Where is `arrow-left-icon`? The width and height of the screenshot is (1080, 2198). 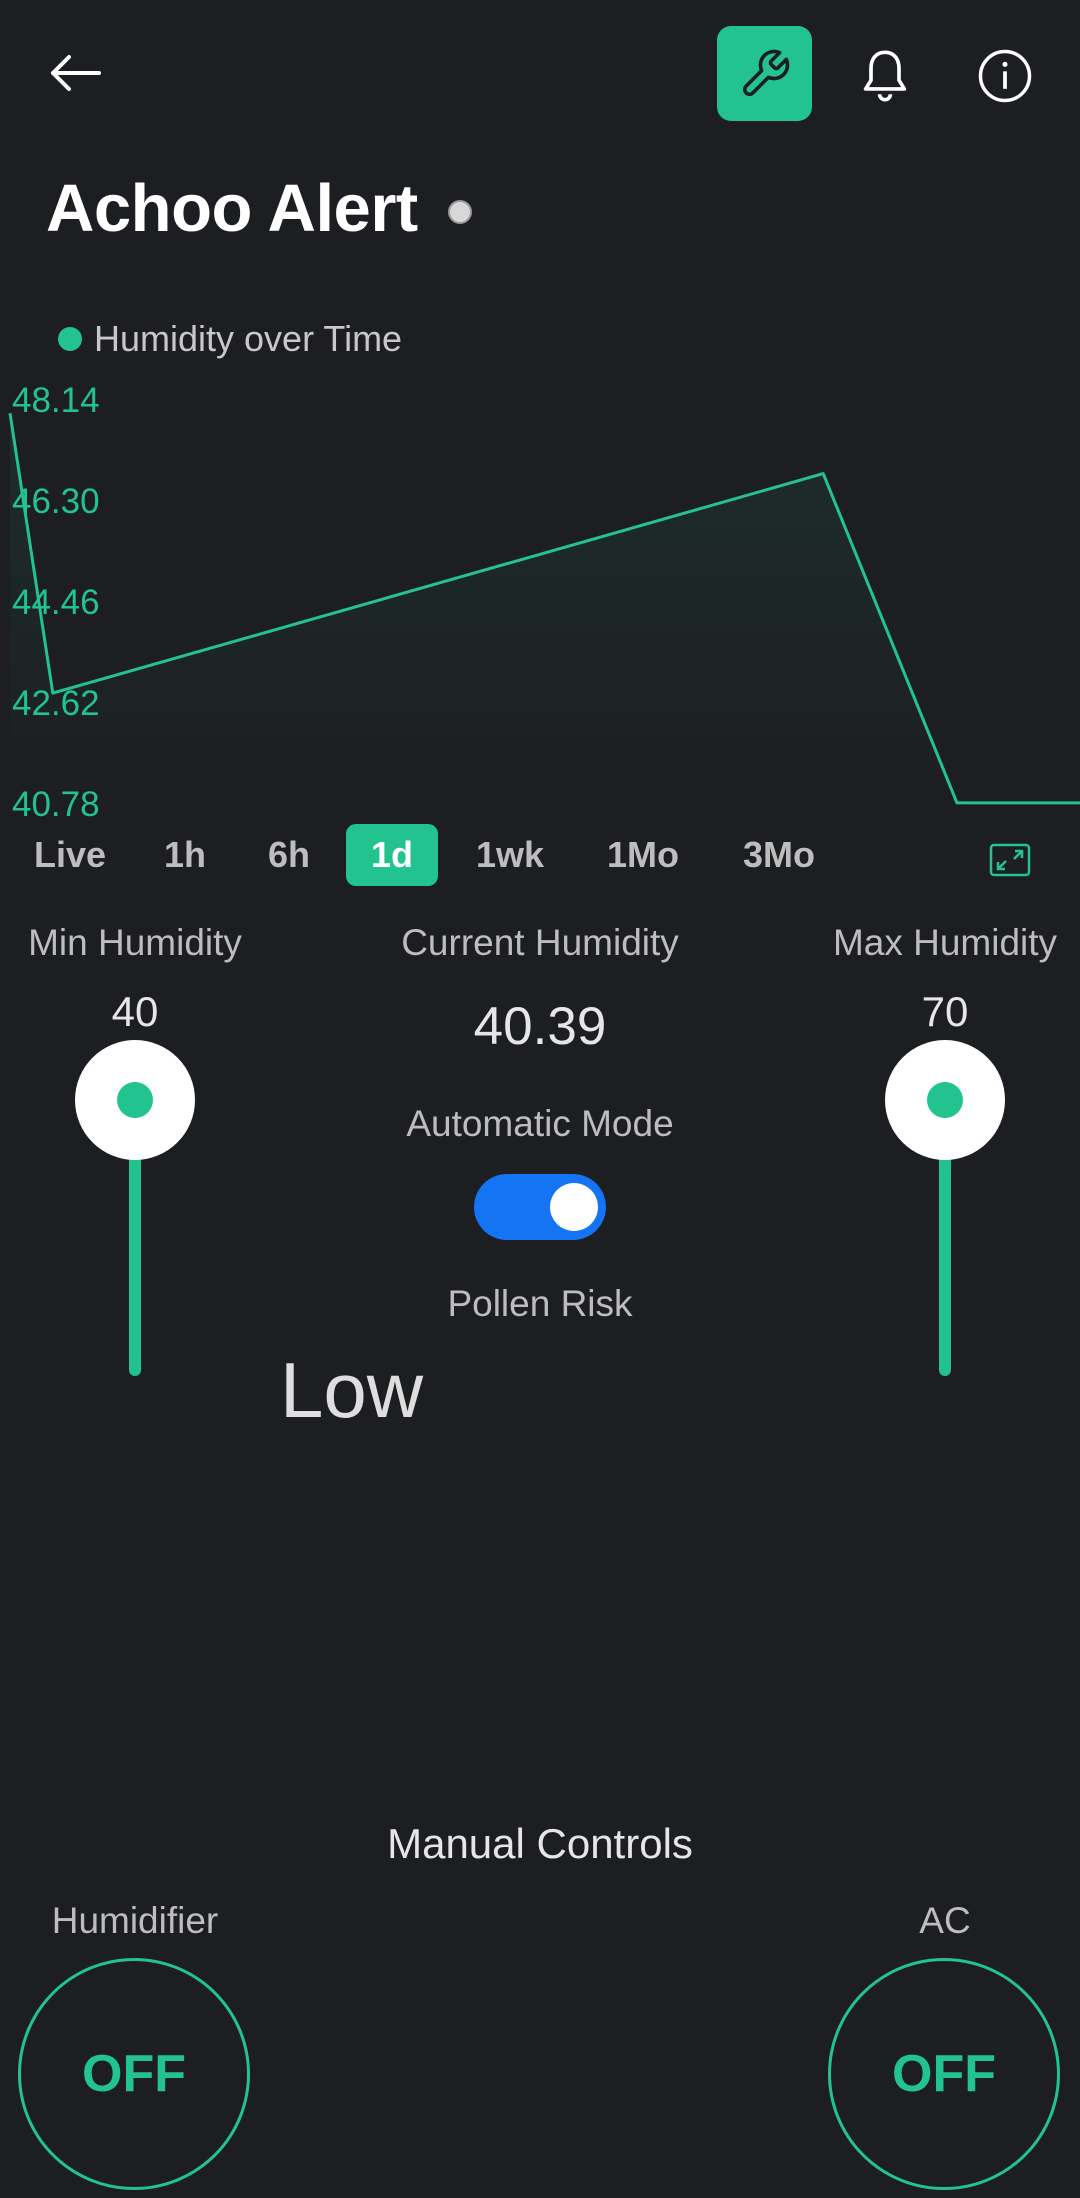
arrow-left-icon is located at coordinates (76, 73).